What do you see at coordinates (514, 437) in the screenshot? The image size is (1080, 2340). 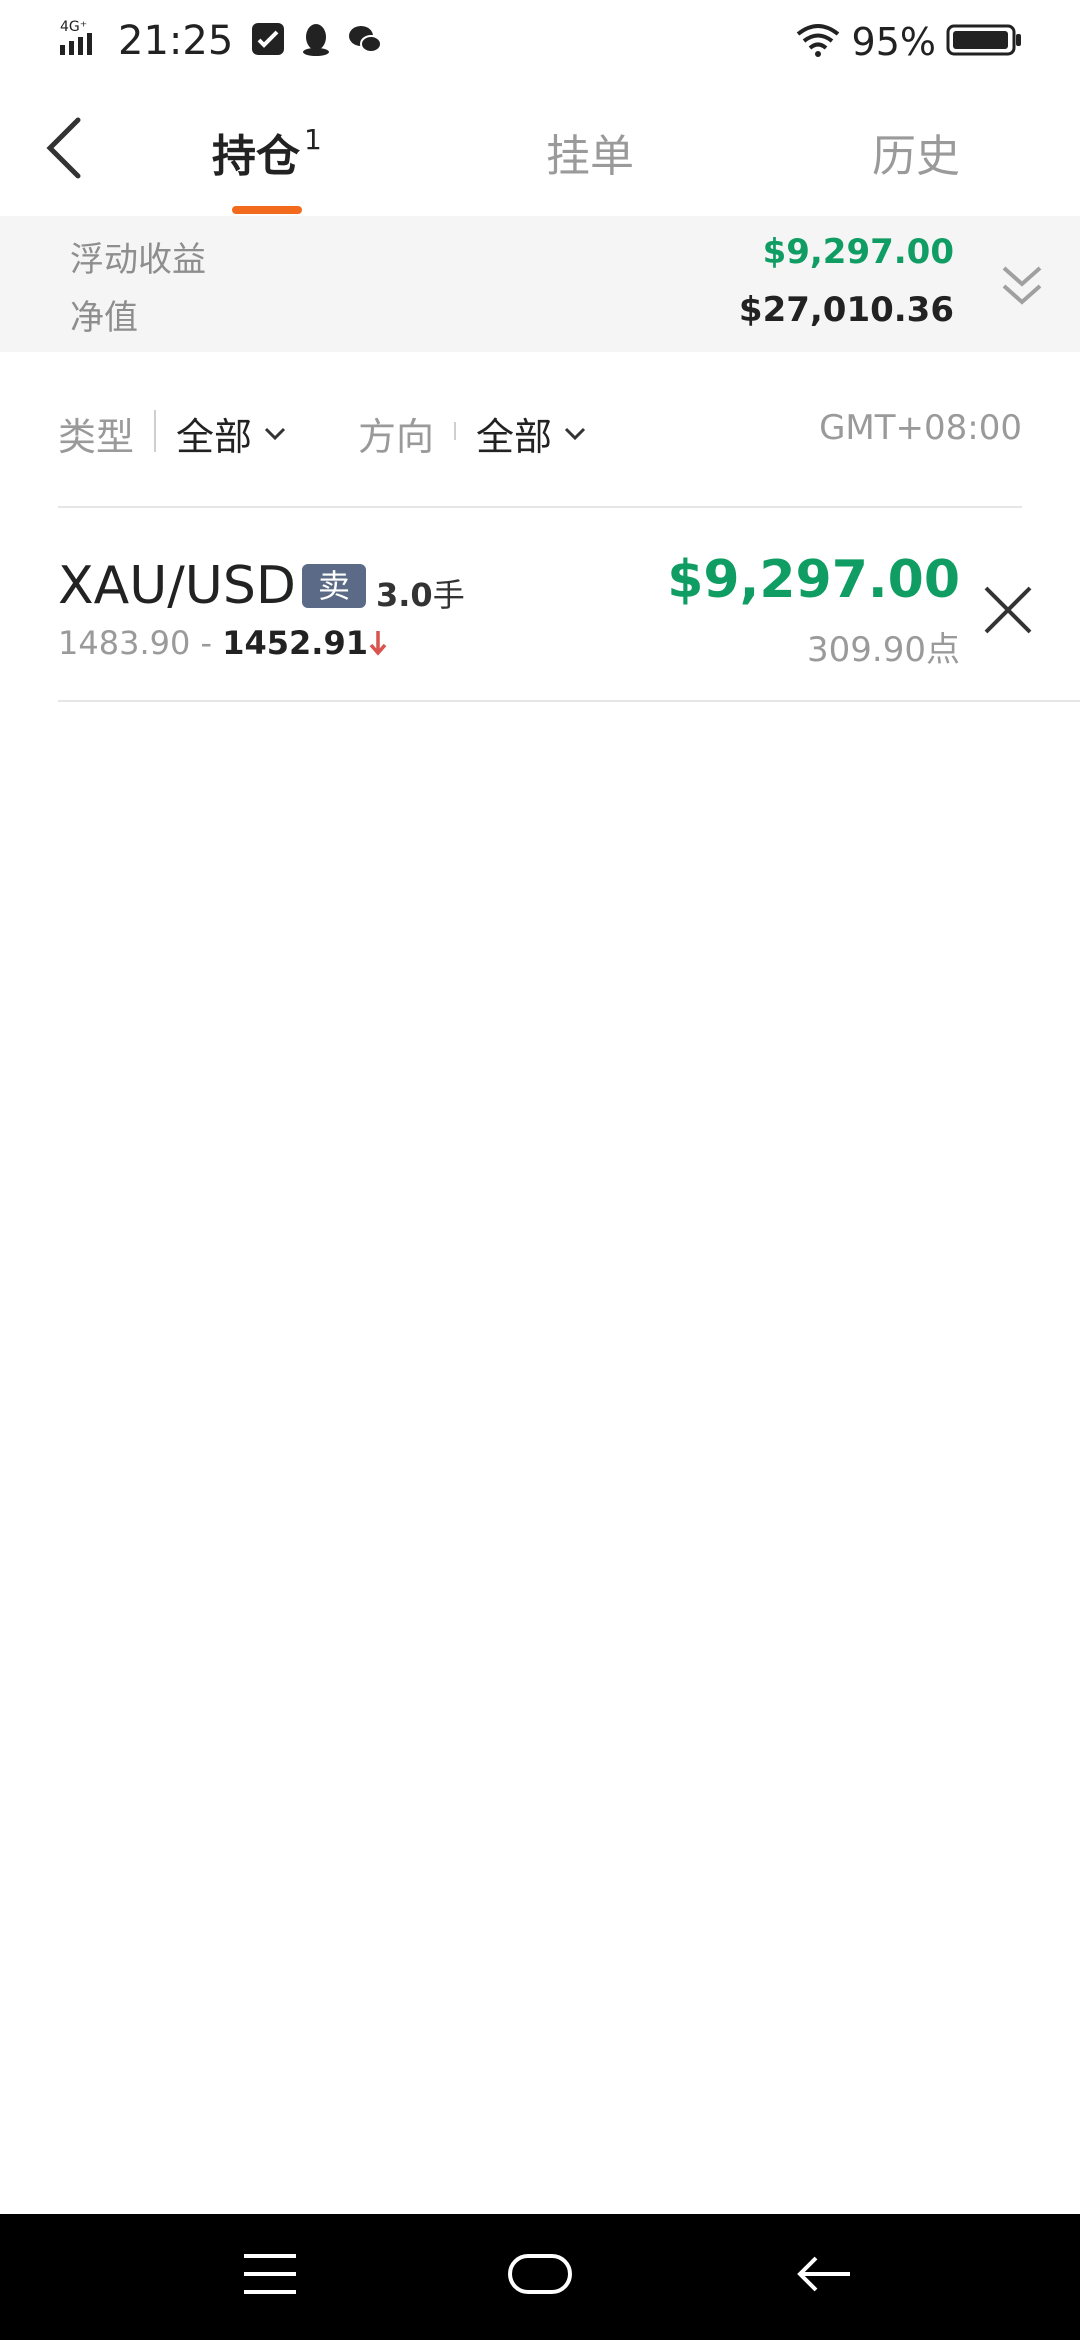 I see `direction-filter-value: 全部` at bounding box center [514, 437].